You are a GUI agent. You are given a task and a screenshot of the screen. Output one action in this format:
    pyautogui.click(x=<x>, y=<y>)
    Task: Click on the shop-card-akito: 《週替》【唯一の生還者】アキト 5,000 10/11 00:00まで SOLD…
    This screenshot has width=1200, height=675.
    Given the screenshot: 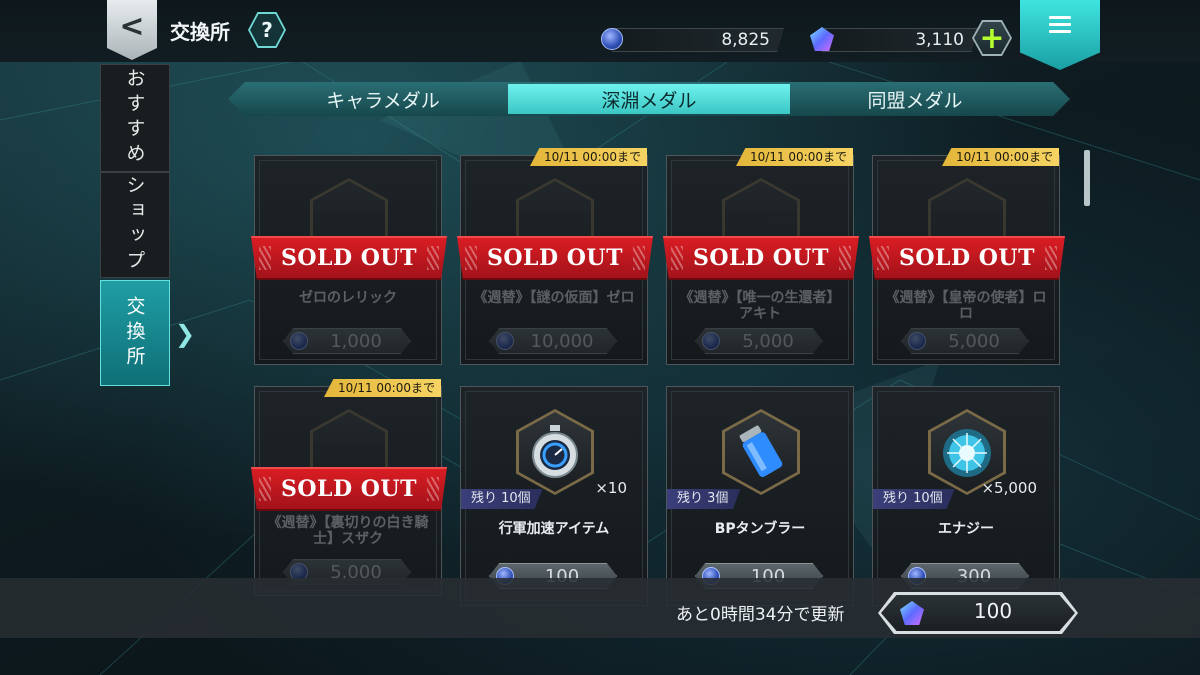 What is the action you would take?
    pyautogui.click(x=761, y=256)
    